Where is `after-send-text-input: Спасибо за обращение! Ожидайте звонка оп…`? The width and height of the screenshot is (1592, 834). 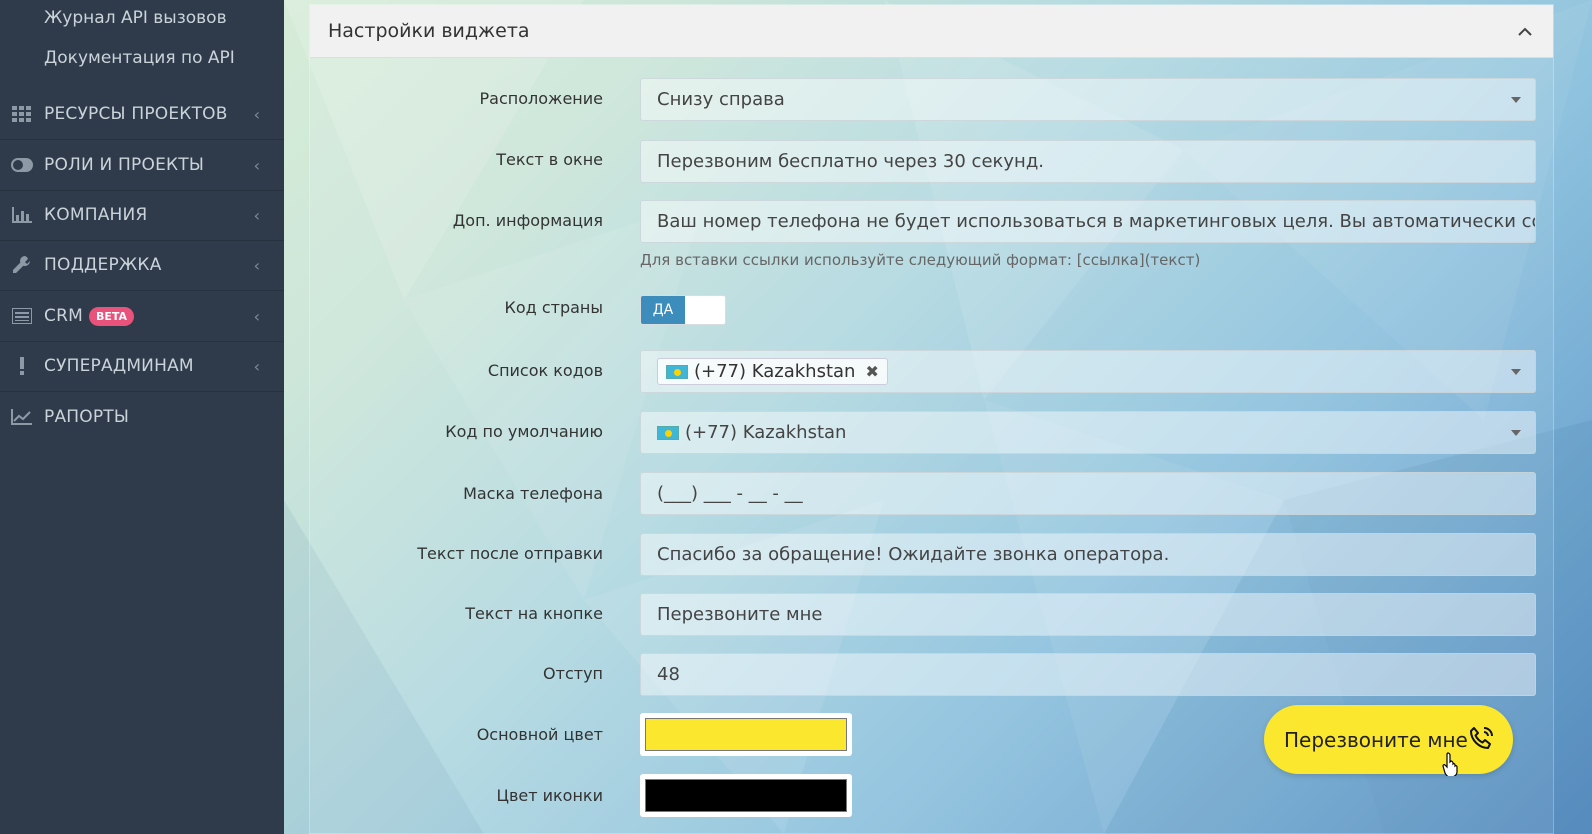 after-send-text-input: Спасибо за обращение! Ожидайте звонка оп… is located at coordinates (1088, 554).